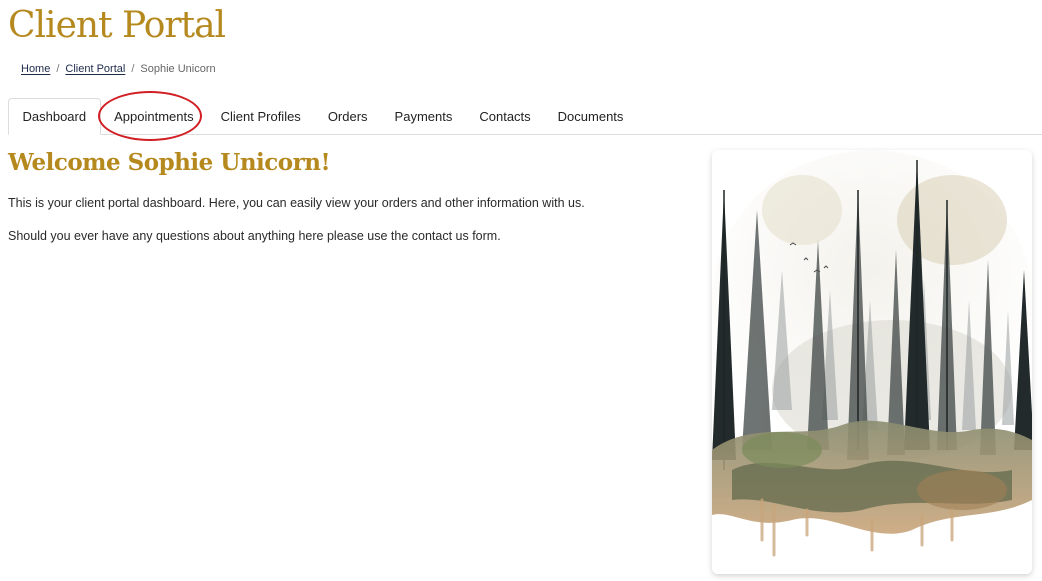 The height and width of the screenshot is (581, 1042). What do you see at coordinates (347, 116) in the screenshot?
I see `tab-orders: Orders` at bounding box center [347, 116].